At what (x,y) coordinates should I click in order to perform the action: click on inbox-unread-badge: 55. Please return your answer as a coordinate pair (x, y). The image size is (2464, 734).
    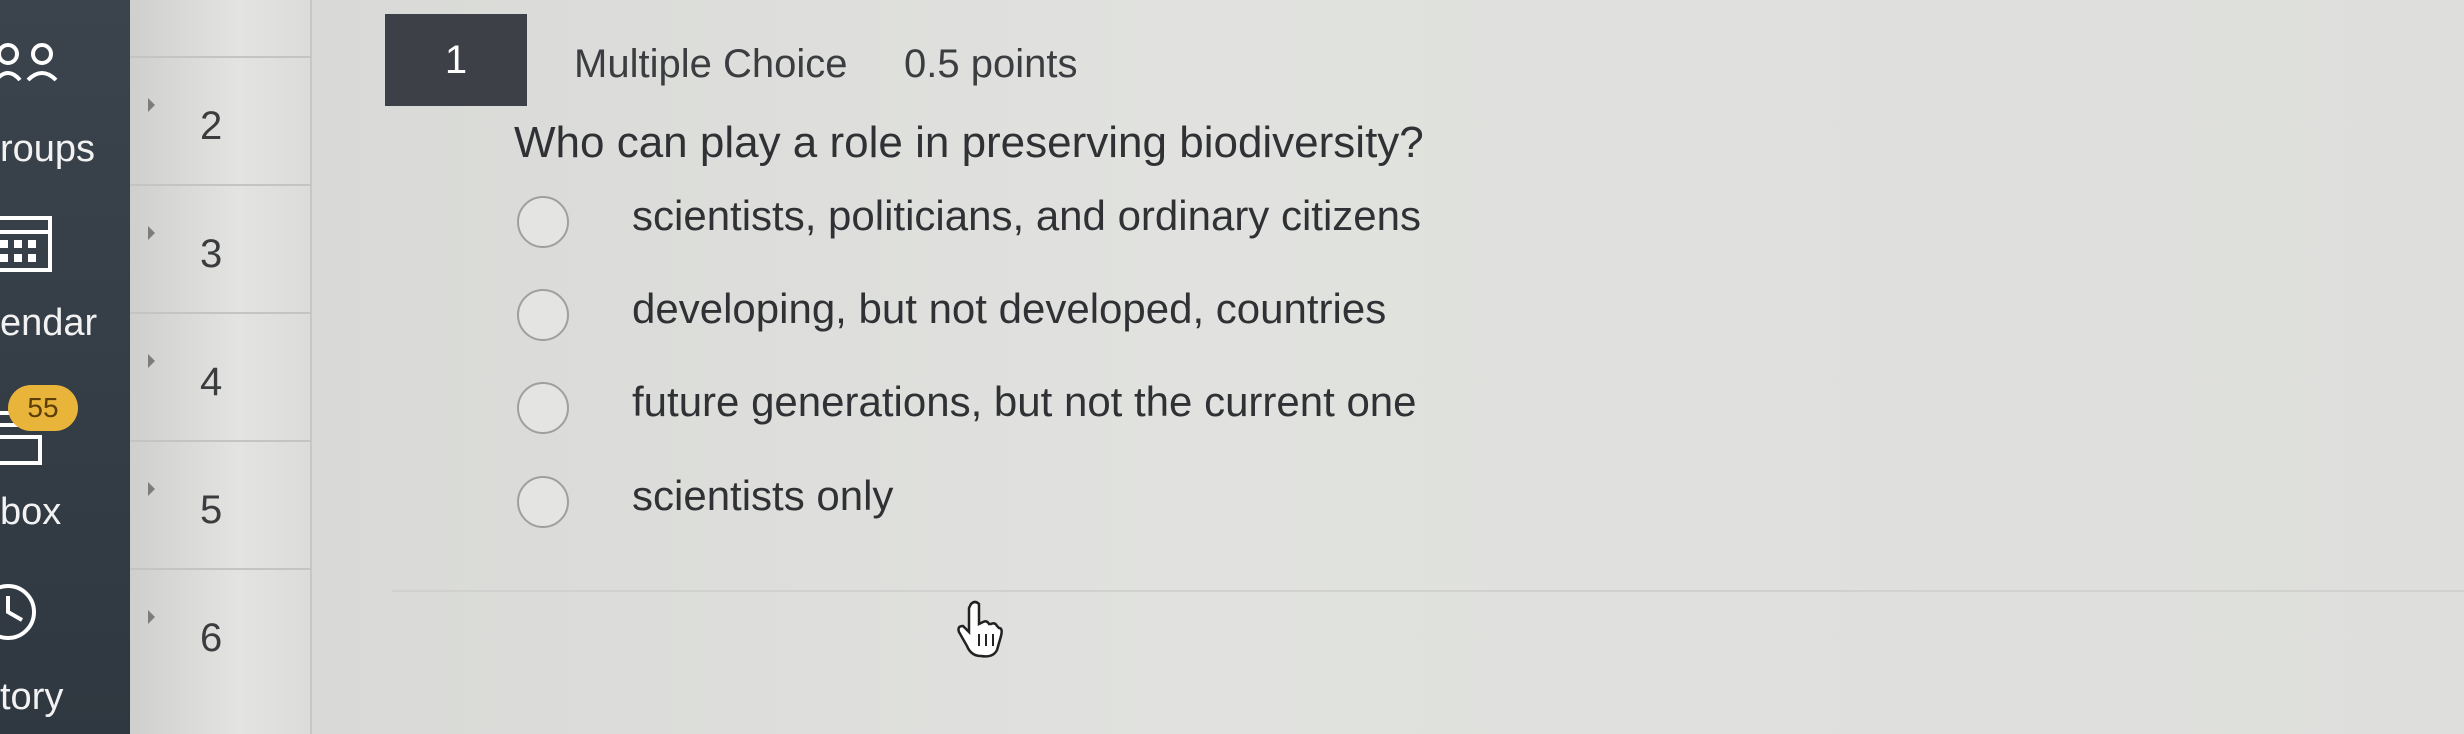
    Looking at the image, I should click on (43, 408).